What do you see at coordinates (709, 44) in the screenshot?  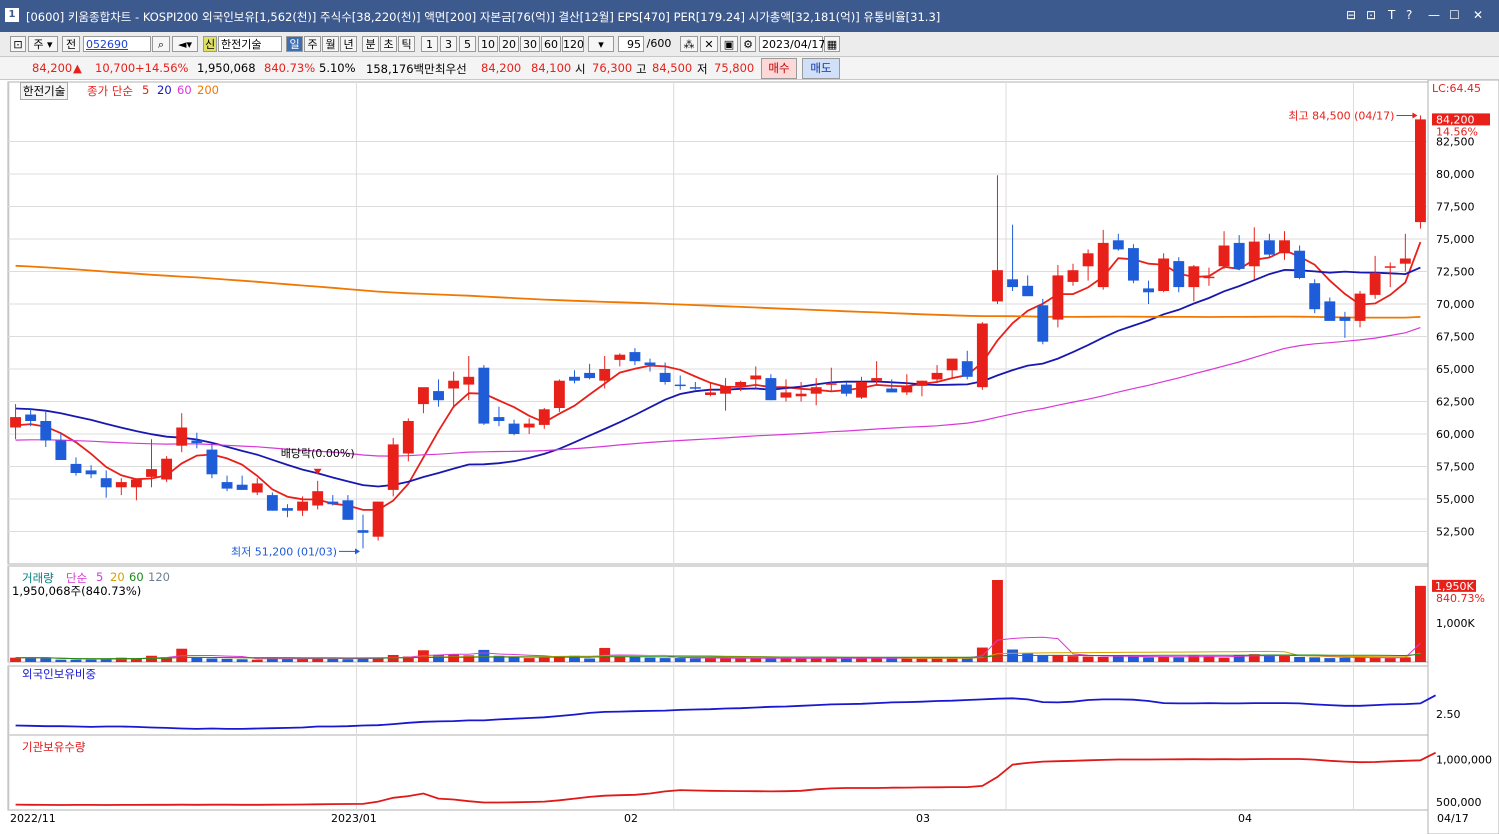 I see `crosshair-icon: ✕` at bounding box center [709, 44].